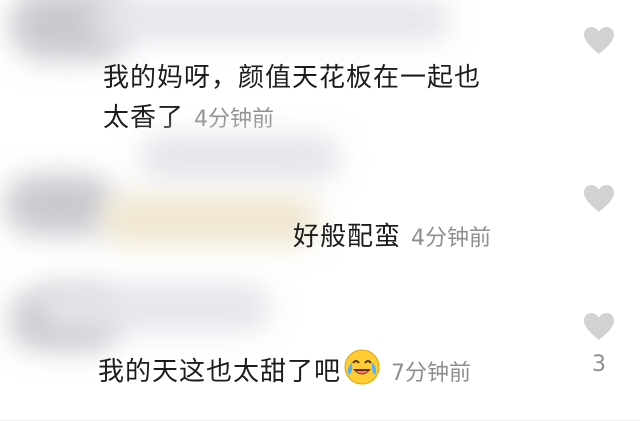  Describe the element at coordinates (347, 237) in the screenshot. I see `comment-text-line: 好般配蛮` at that location.